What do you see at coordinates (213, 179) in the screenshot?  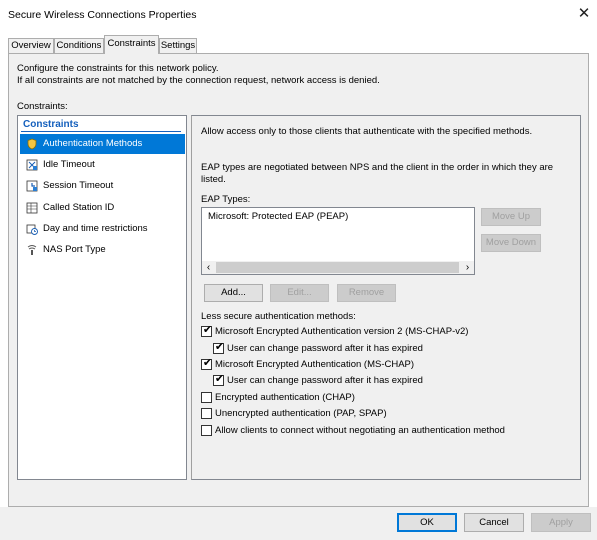 I see `eap-note-line2: listed.` at bounding box center [213, 179].